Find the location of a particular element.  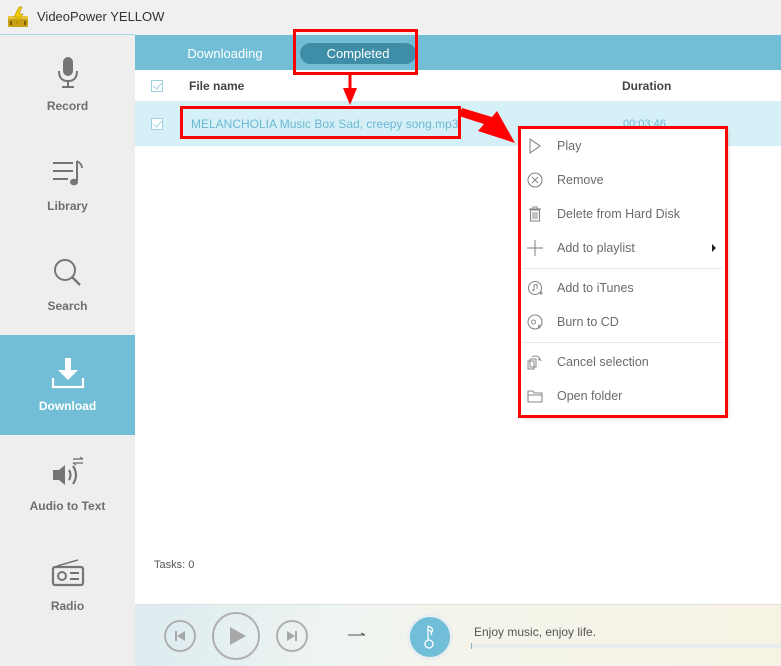

play-icon is located at coordinates (238, 636).